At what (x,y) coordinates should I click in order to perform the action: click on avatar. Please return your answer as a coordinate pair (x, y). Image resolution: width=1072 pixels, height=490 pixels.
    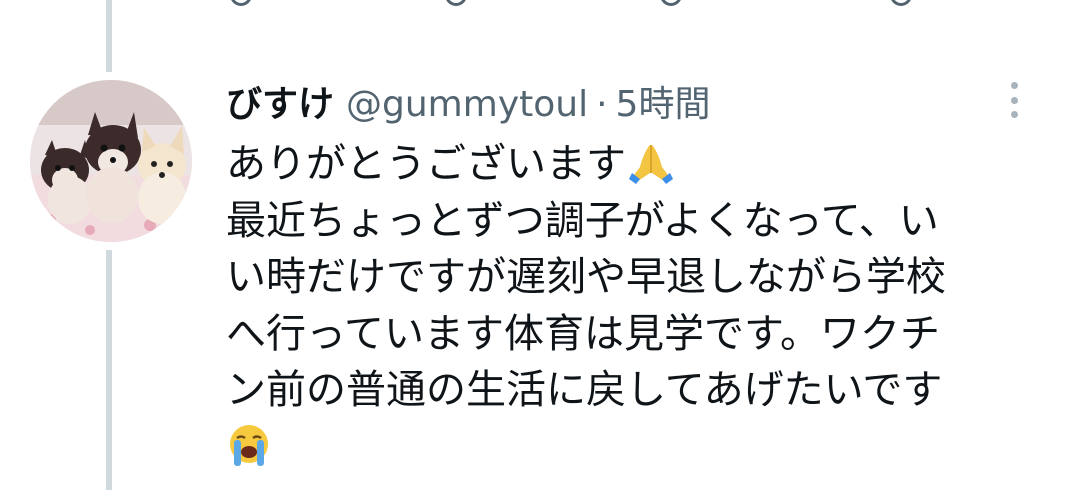
    Looking at the image, I should click on (111, 161).